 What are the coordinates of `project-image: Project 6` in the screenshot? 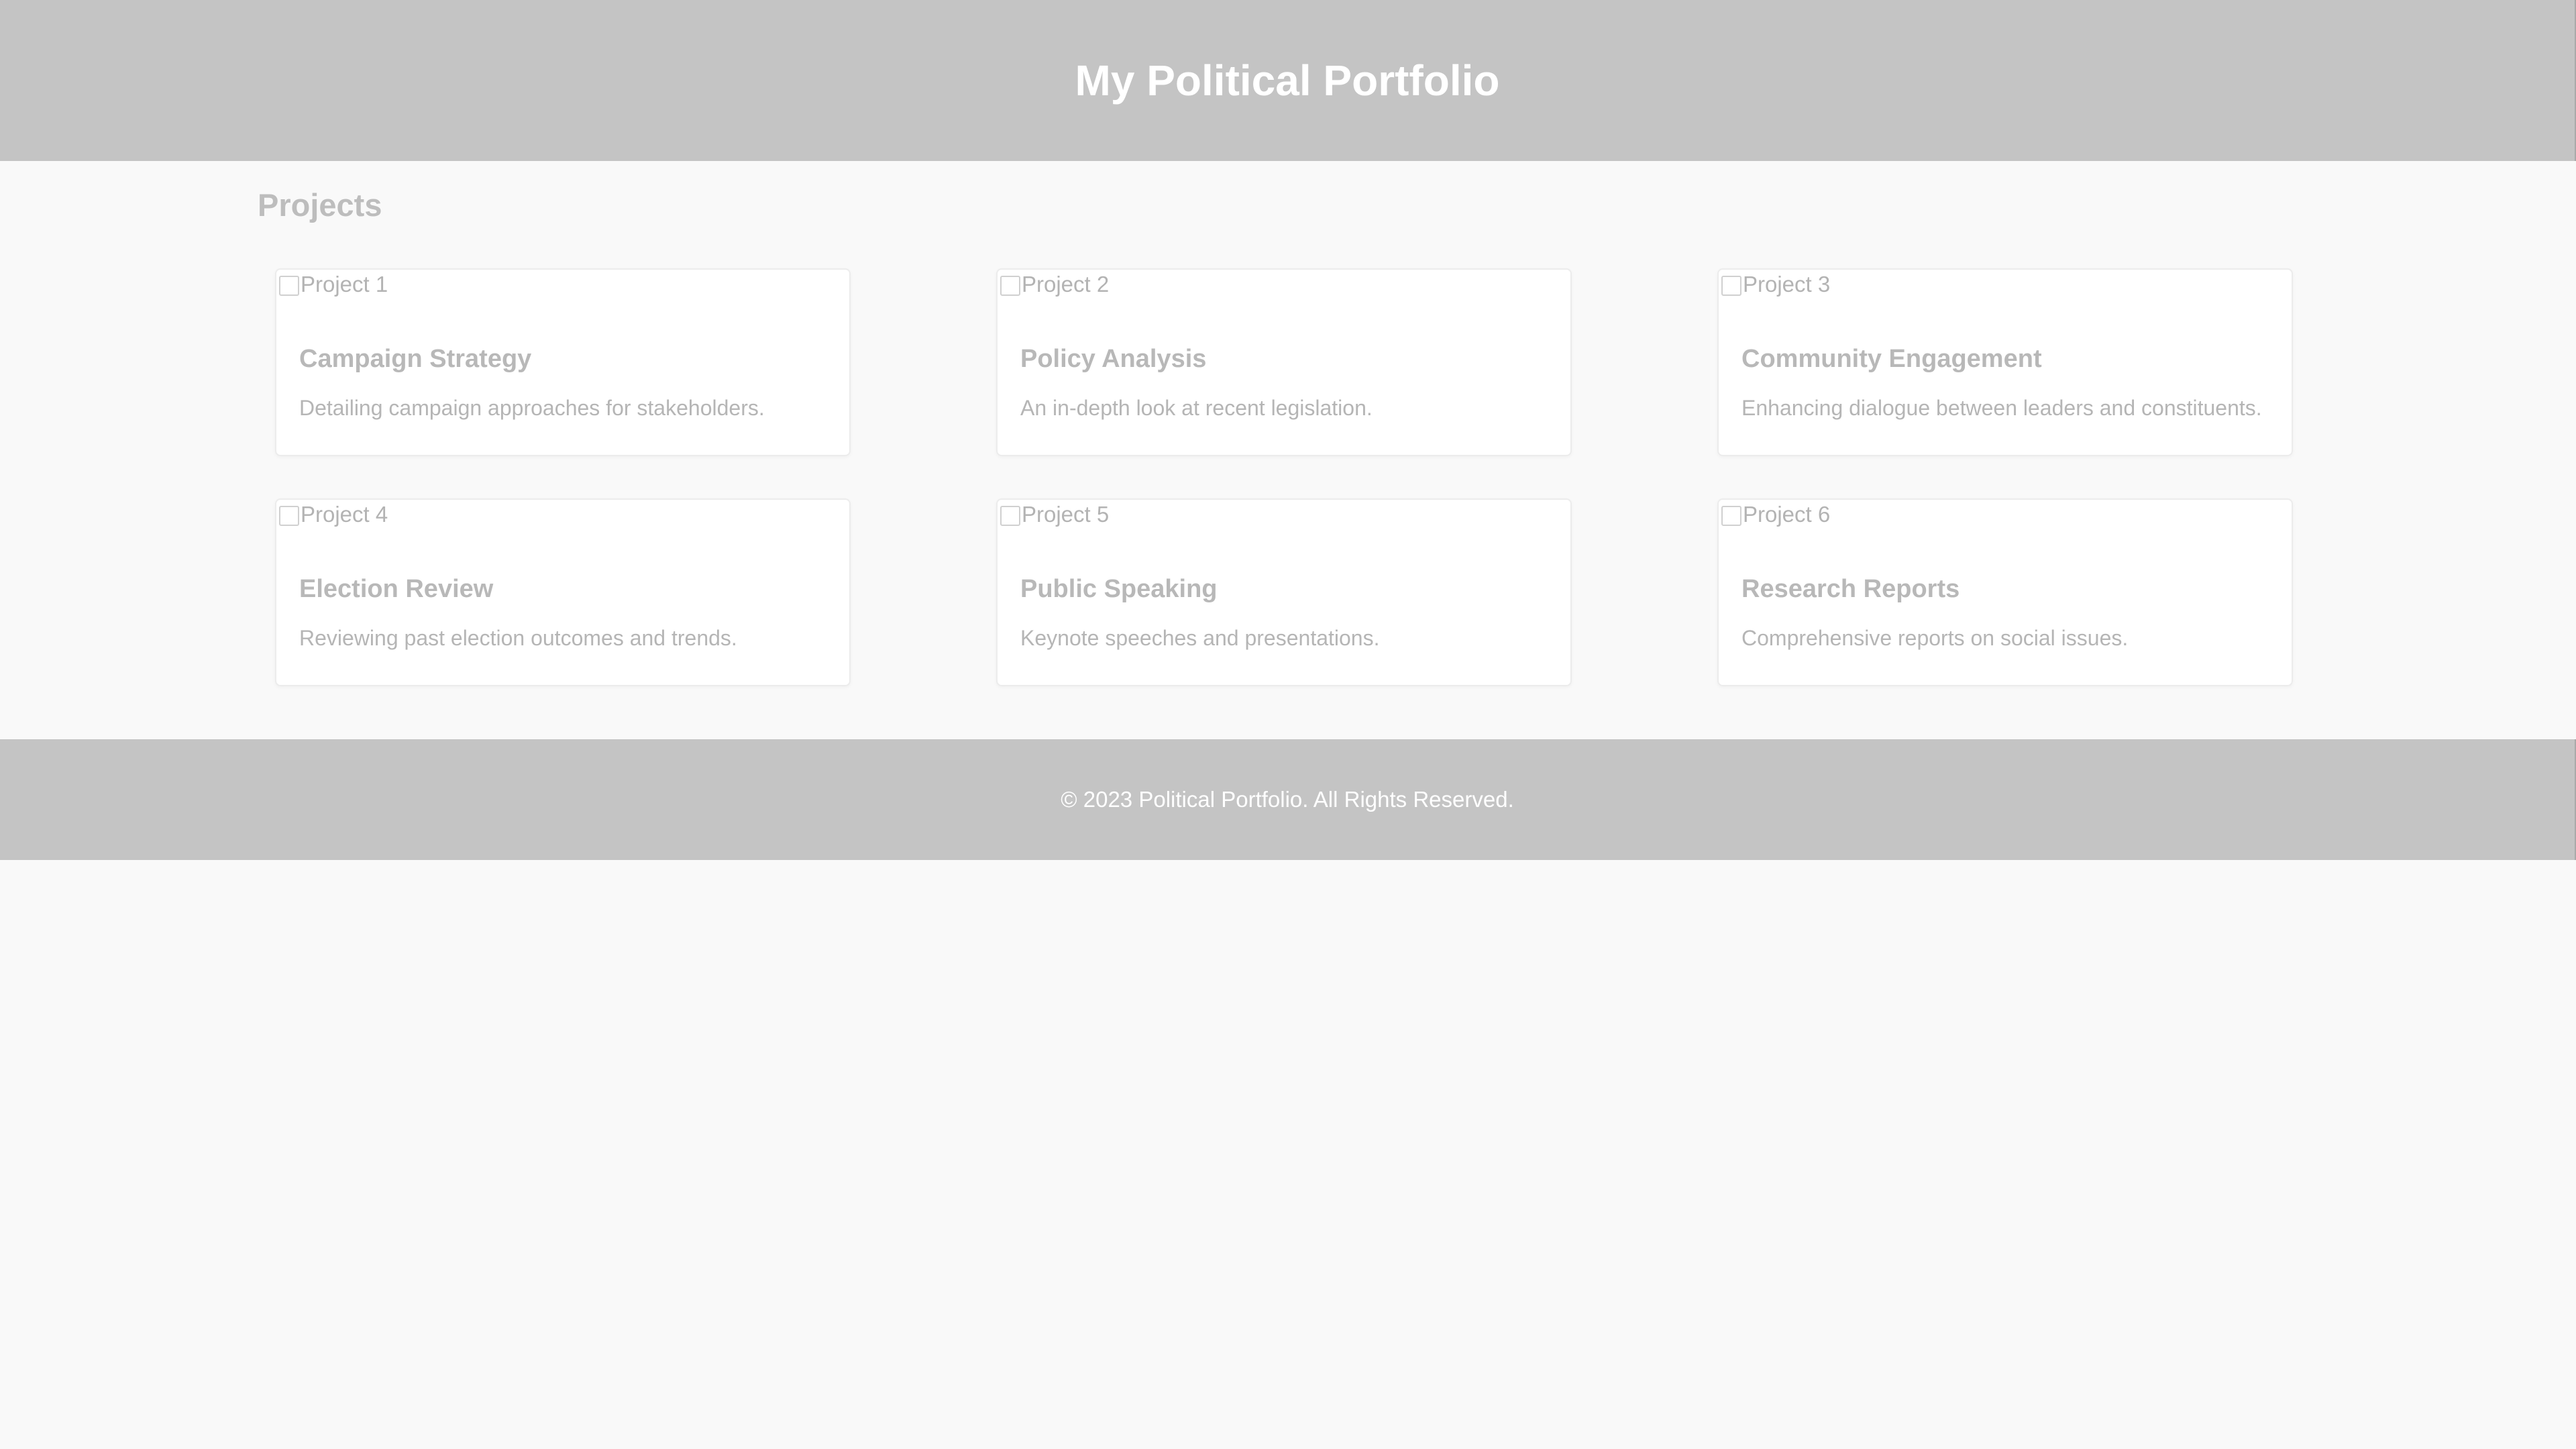 It's located at (1775, 514).